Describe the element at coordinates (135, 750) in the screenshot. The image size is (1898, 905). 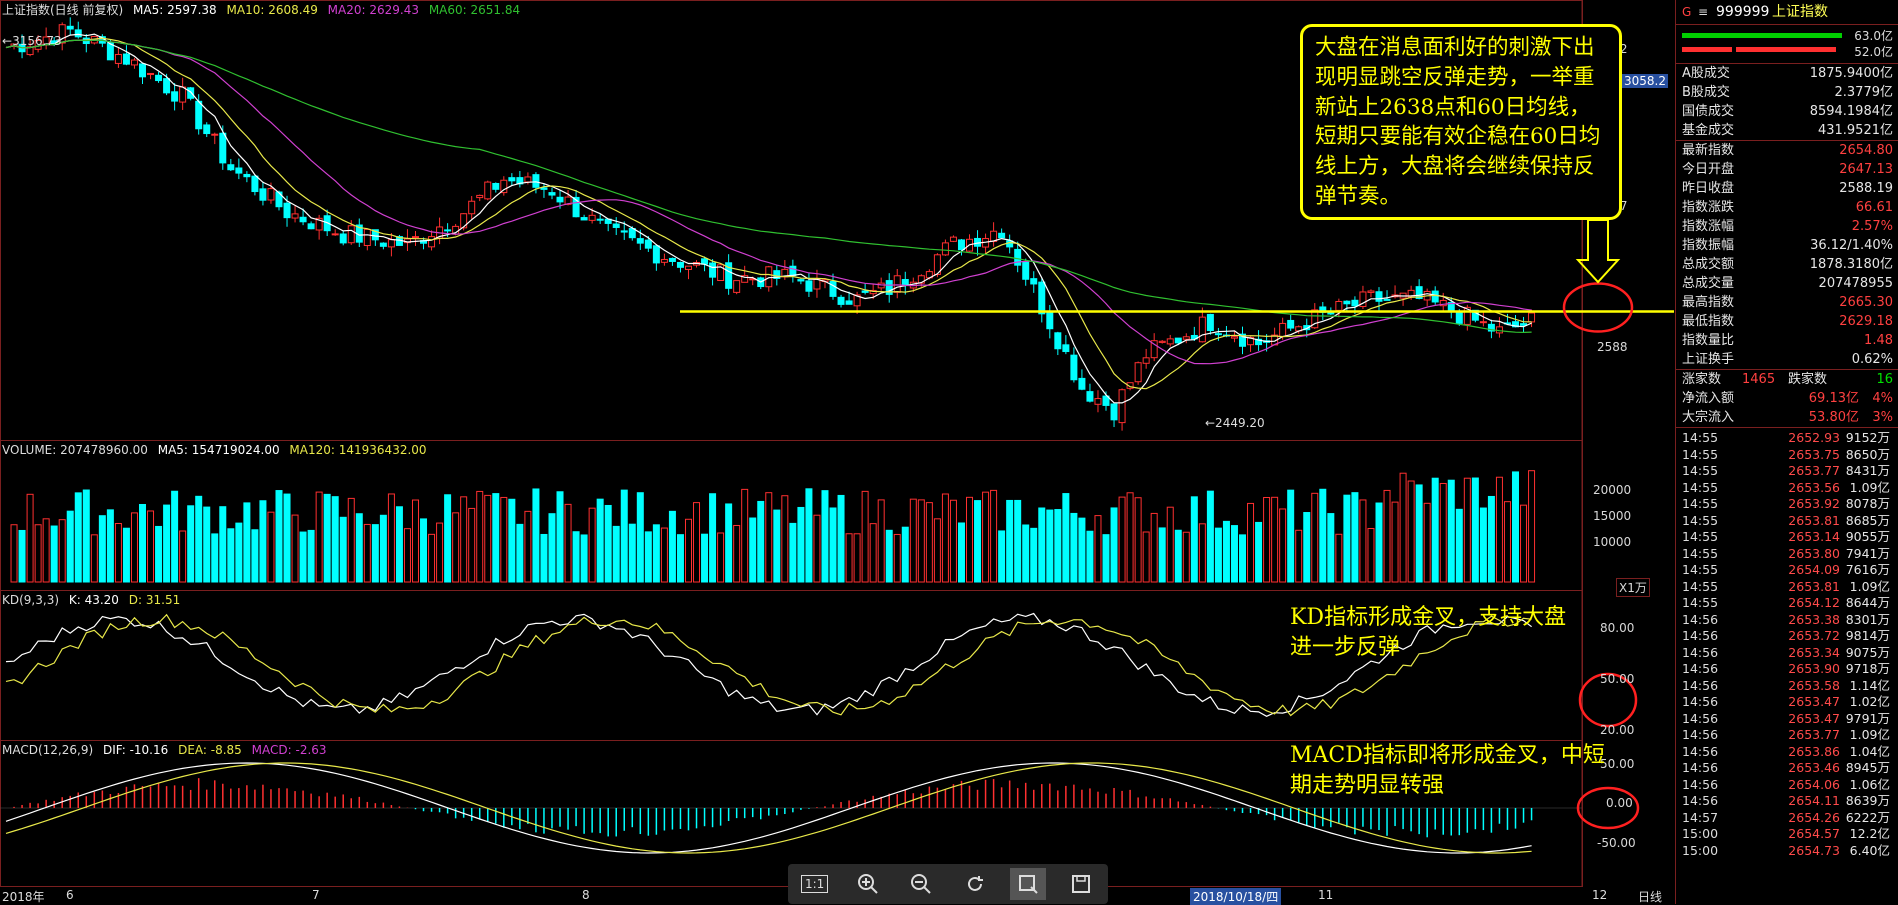
I see `macd-dif-label: DIF: -10.16` at that location.